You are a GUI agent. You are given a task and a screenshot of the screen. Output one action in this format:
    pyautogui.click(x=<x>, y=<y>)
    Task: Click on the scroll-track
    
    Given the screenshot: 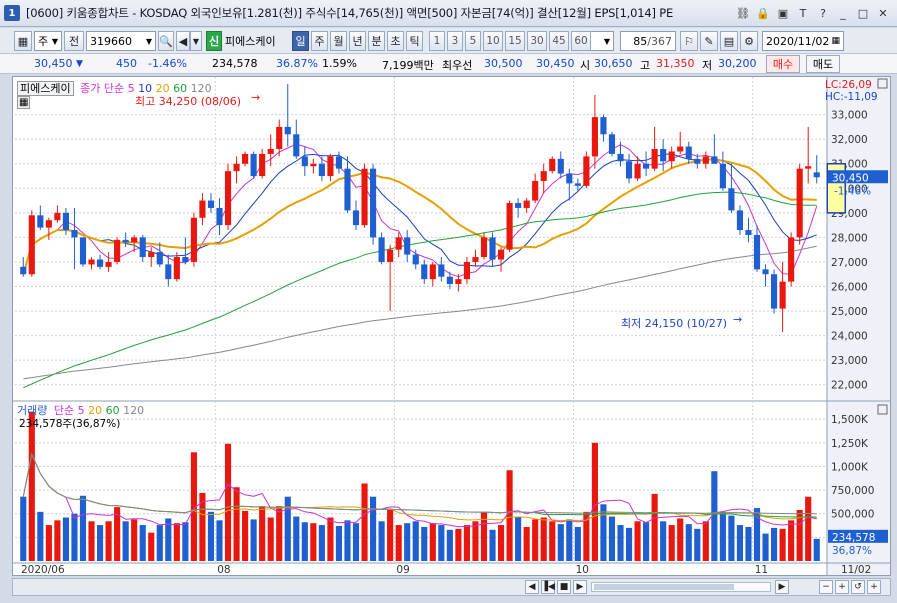 What is the action you would take?
    pyautogui.click(x=681, y=587)
    